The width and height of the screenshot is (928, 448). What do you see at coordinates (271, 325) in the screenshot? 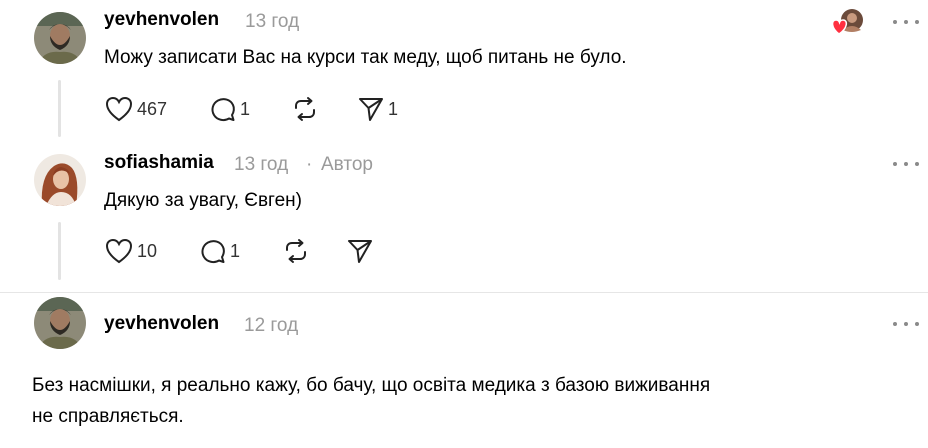
I see `comment-time: 12 год` at bounding box center [271, 325].